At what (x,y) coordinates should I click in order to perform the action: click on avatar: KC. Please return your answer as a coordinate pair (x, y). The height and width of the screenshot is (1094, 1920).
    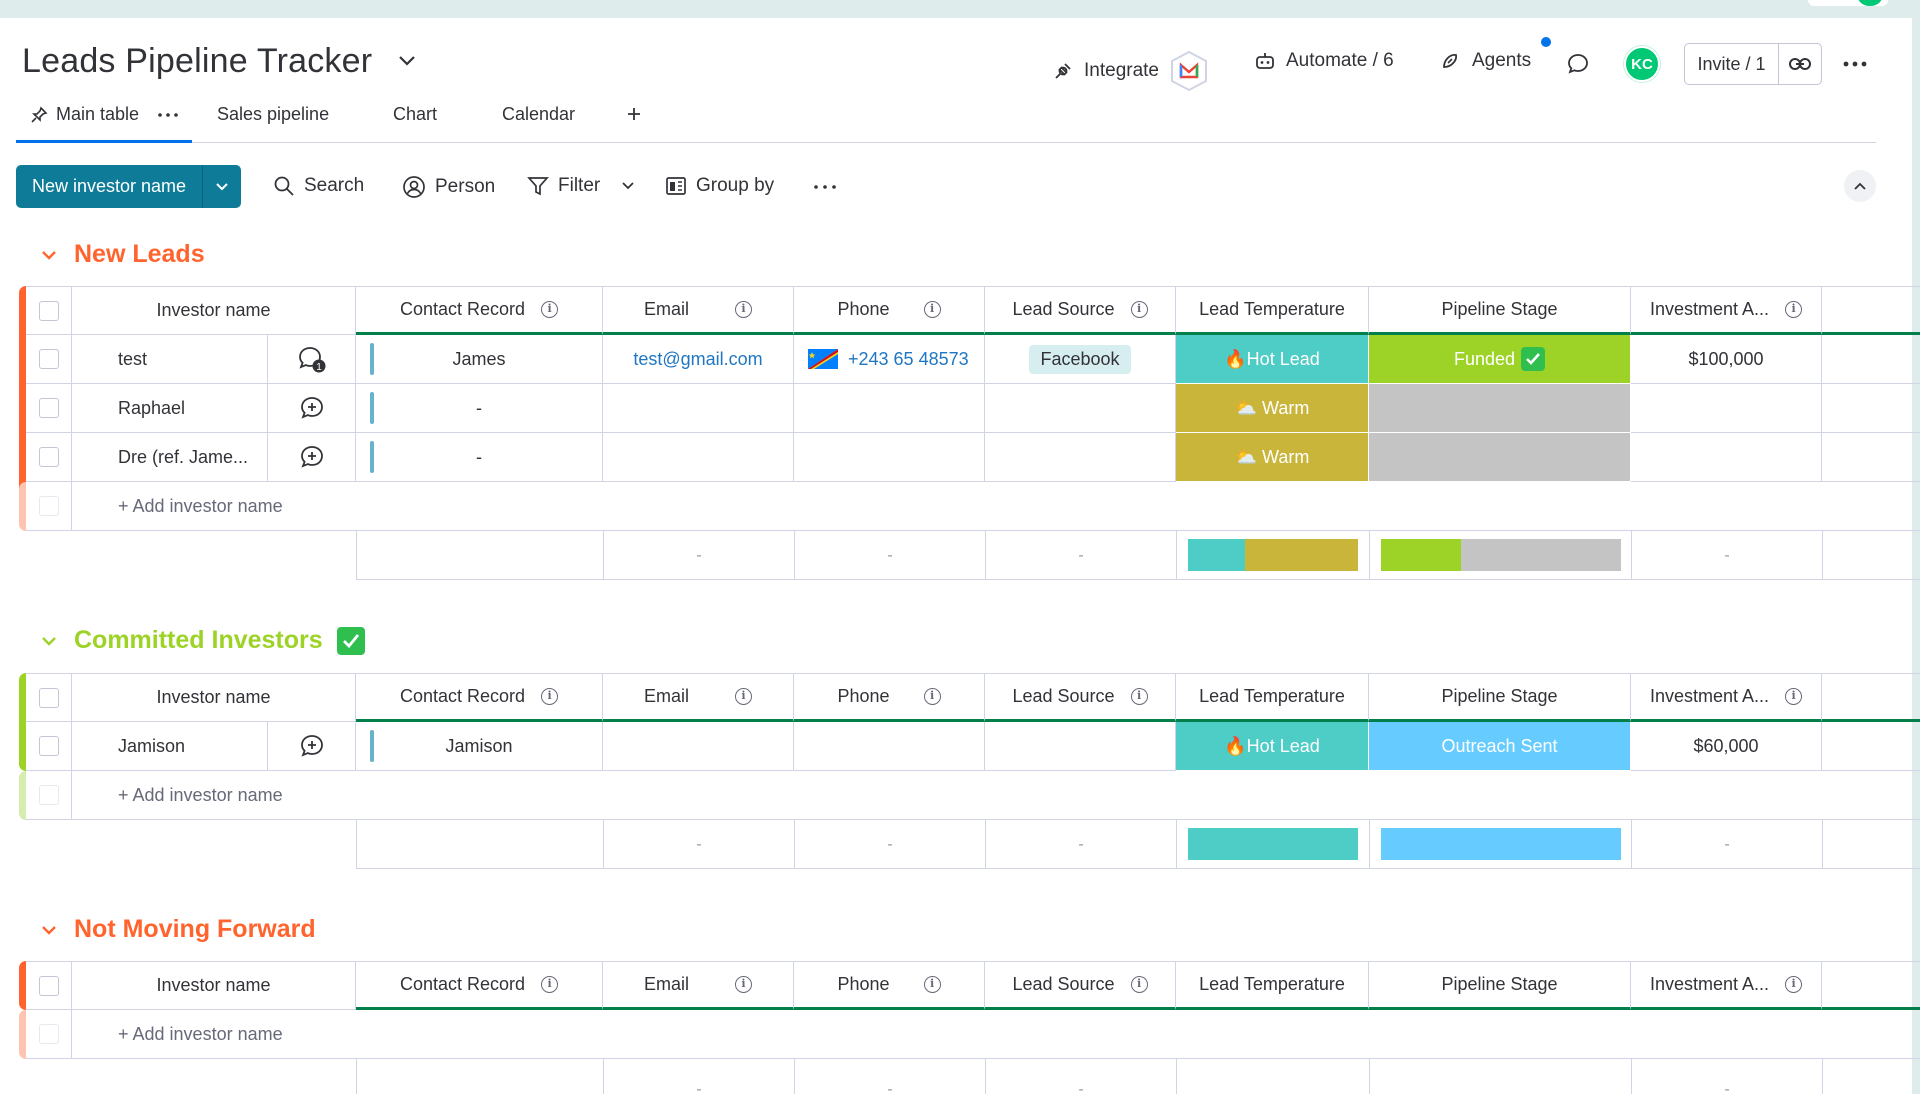
    Looking at the image, I should click on (1642, 64).